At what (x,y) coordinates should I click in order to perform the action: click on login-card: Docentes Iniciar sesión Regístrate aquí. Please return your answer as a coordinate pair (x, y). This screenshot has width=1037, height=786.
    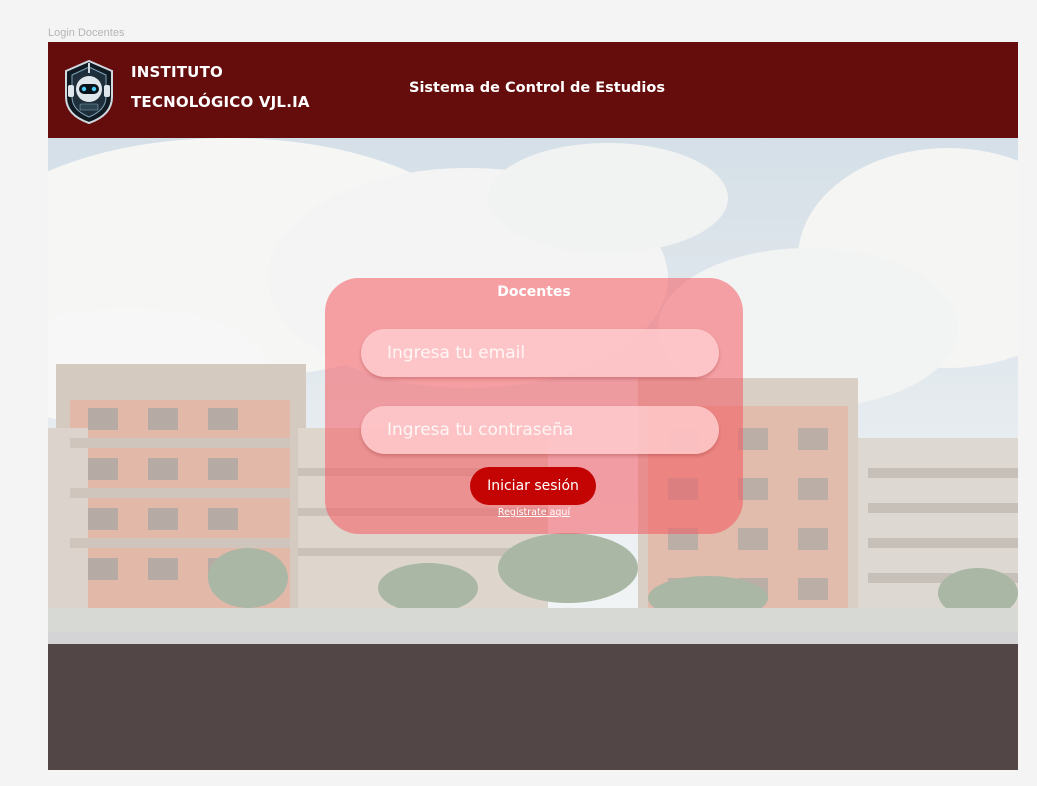
    Looking at the image, I should click on (534, 406).